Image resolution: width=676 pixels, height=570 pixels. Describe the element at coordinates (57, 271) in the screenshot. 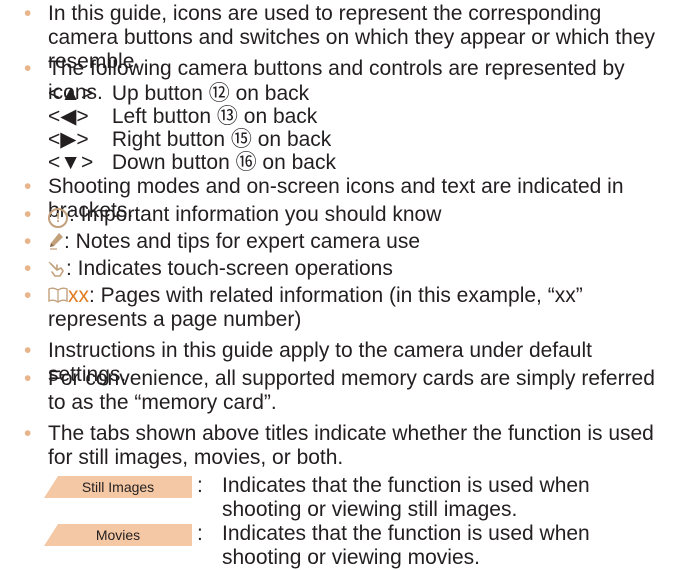

I see `touch-icon` at that location.